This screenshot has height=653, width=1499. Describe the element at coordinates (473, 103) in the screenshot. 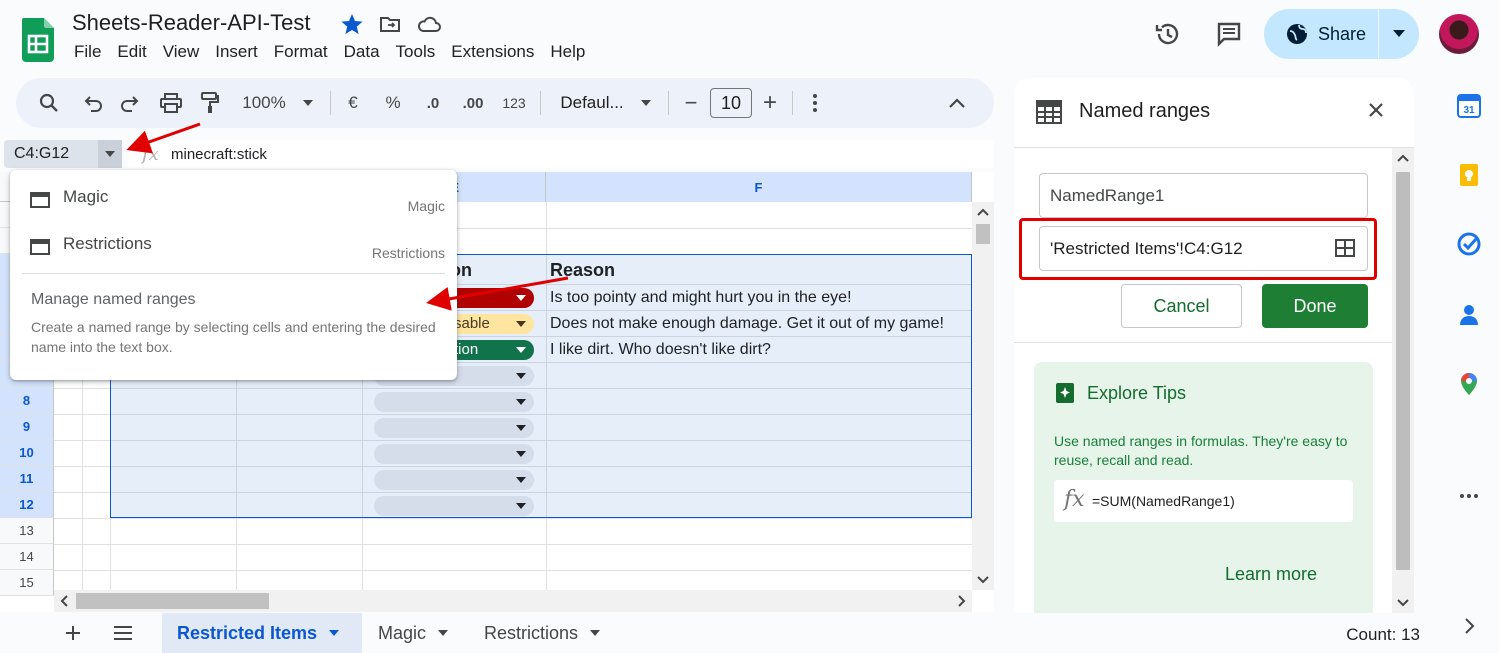

I see `increase-decimal-button: .00` at that location.